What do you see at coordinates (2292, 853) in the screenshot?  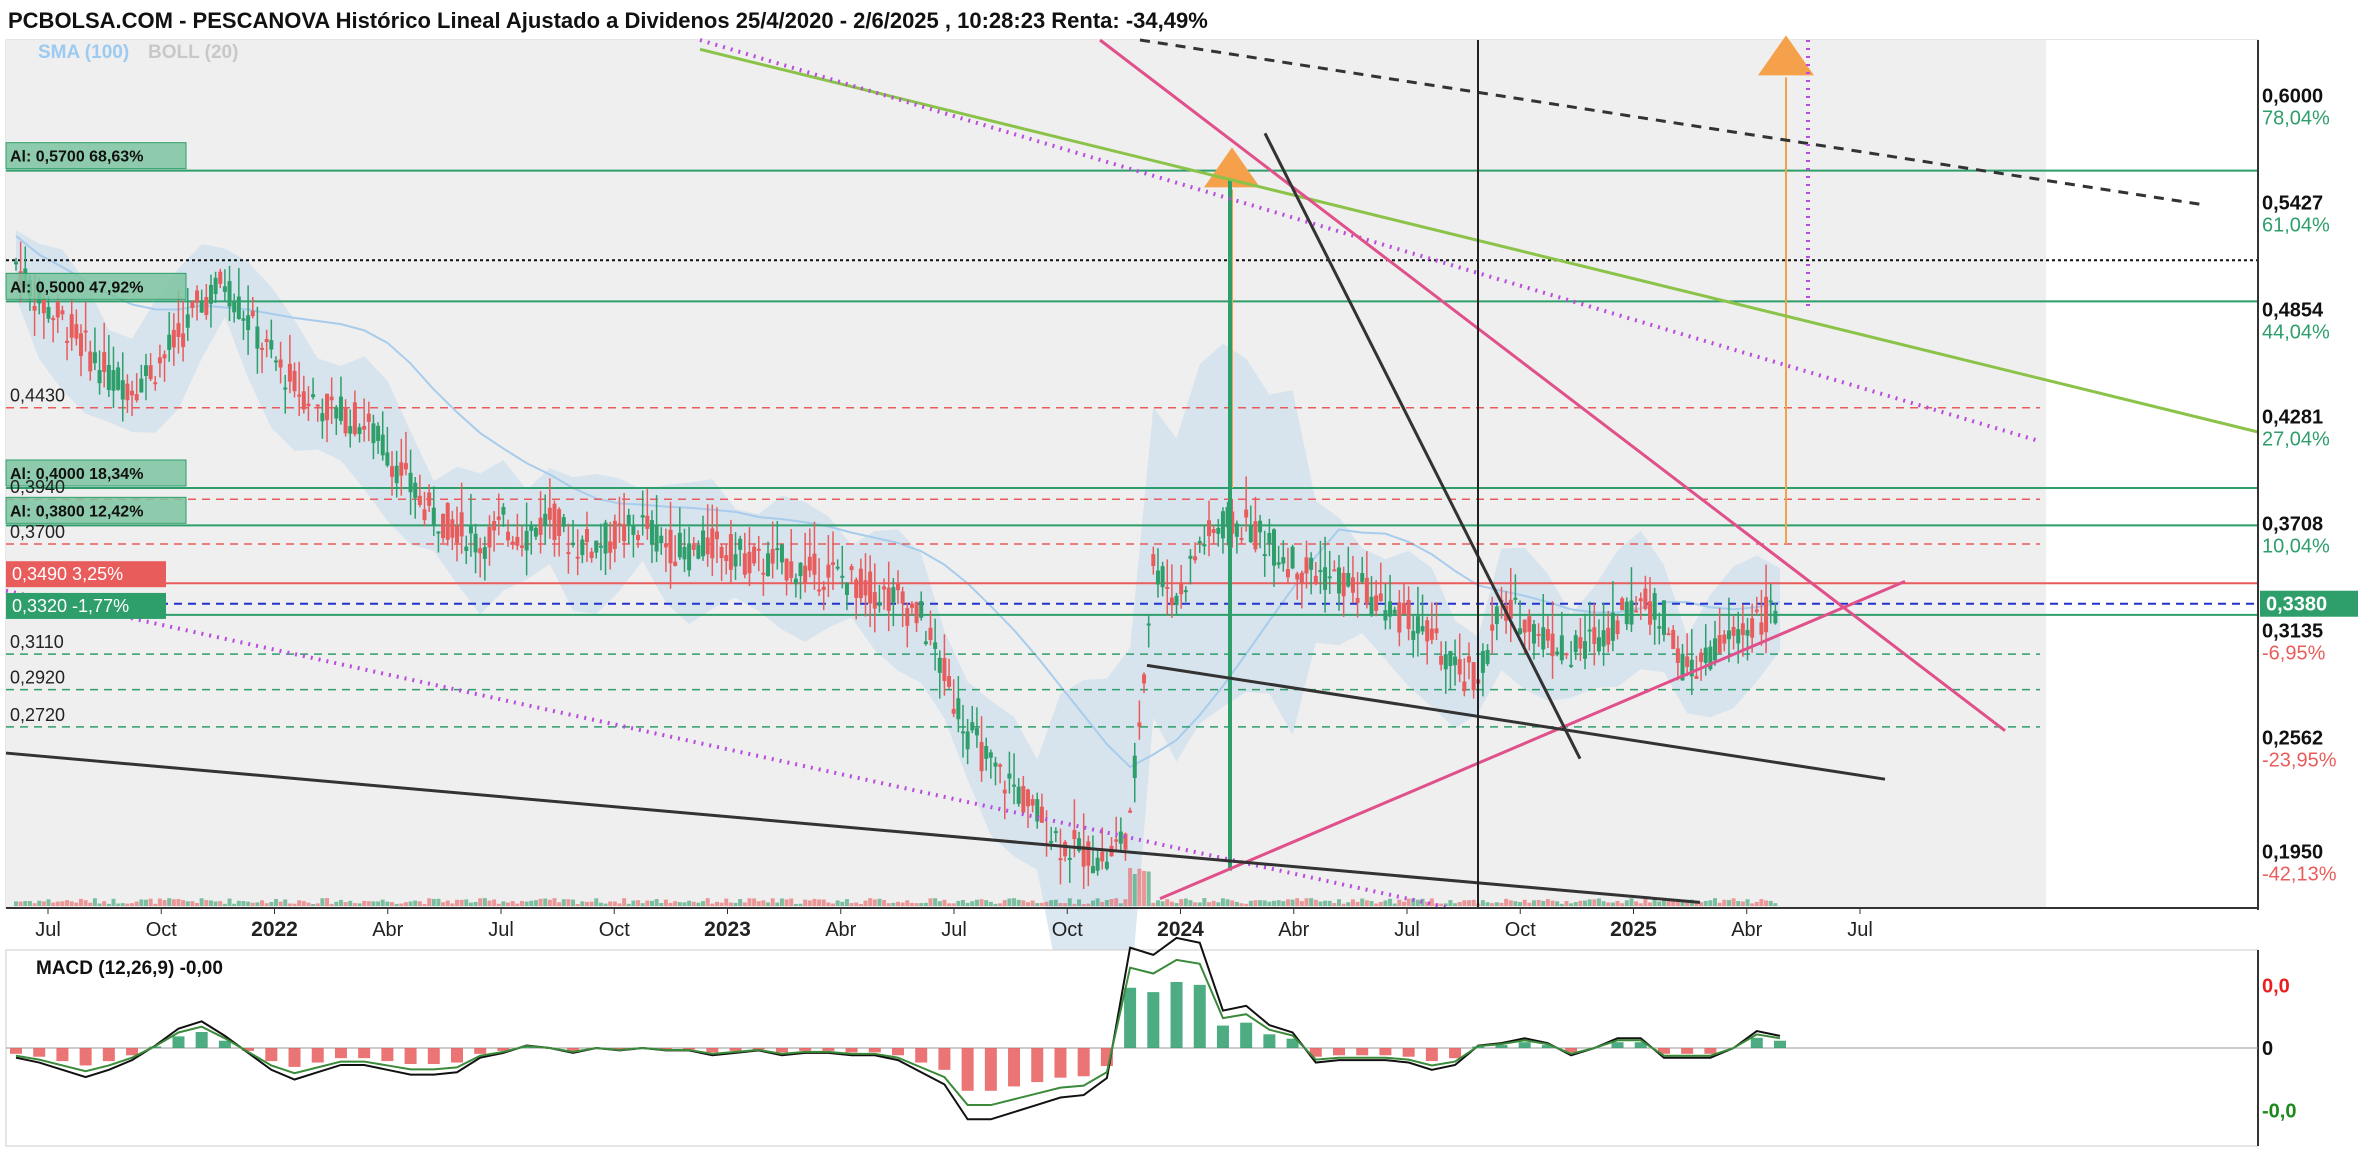 I see `price-label: 0,1950` at bounding box center [2292, 853].